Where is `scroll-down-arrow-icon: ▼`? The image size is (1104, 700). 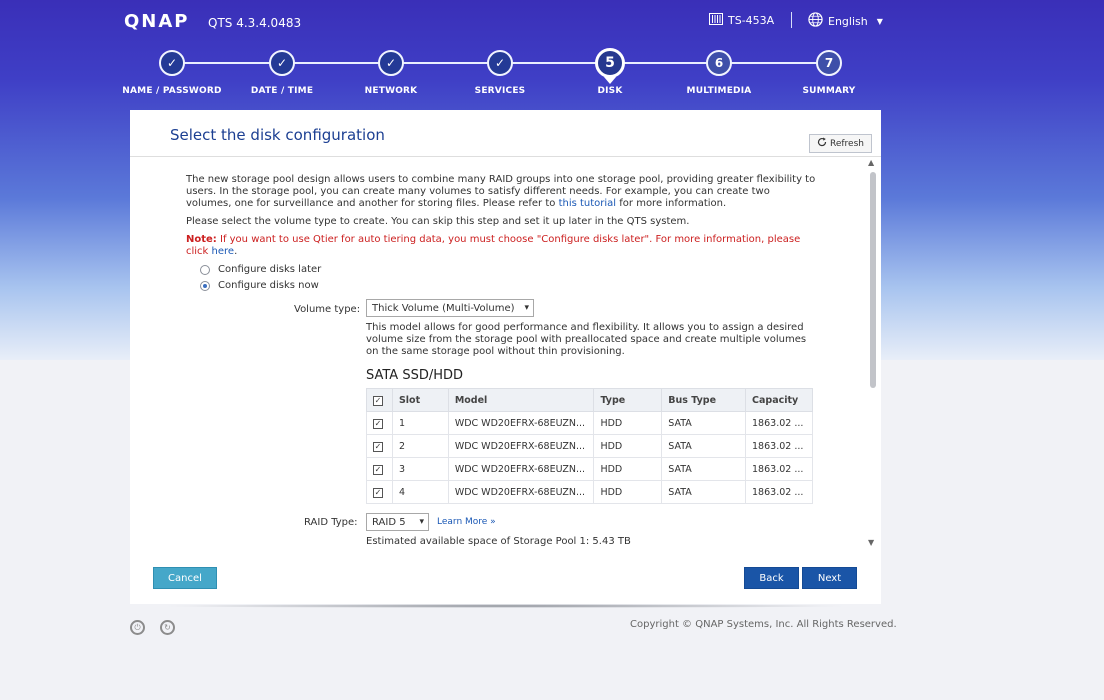
scroll-down-arrow-icon: ▼ is located at coordinates (871, 542).